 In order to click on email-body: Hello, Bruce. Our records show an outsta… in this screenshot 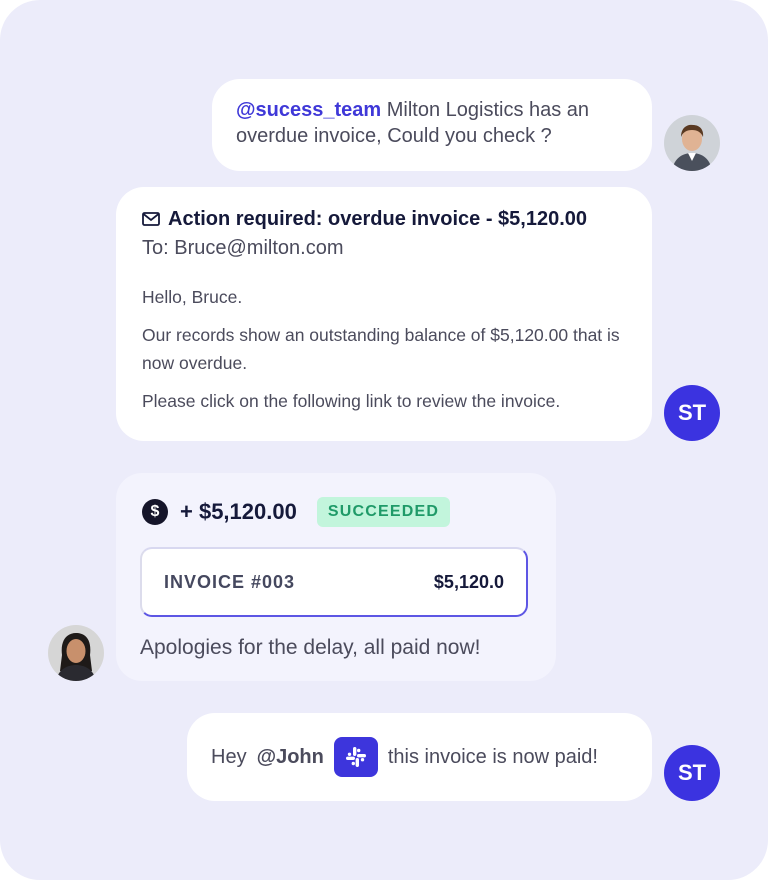, I will do `click(384, 349)`.